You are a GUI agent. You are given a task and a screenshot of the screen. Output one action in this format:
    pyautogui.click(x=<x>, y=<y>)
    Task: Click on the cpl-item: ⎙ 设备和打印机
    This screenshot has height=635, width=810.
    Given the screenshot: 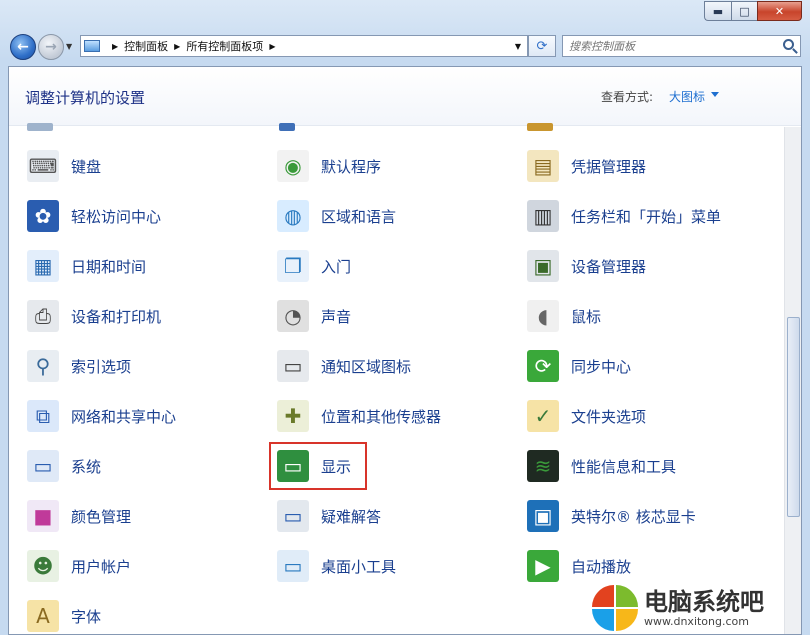 What is the action you would take?
    pyautogui.click(x=94, y=316)
    